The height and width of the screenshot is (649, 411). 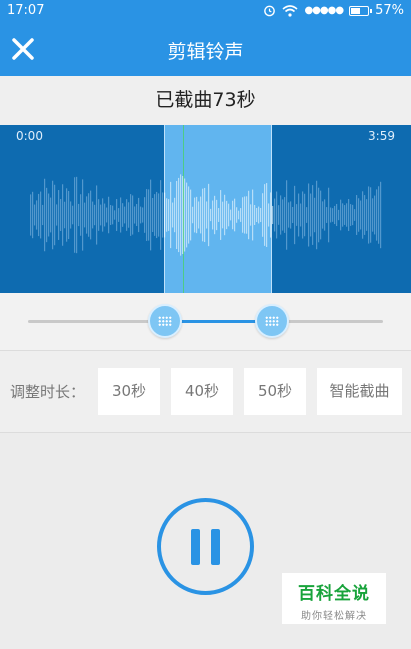 What do you see at coordinates (205, 546) in the screenshot?
I see `pause-button` at bounding box center [205, 546].